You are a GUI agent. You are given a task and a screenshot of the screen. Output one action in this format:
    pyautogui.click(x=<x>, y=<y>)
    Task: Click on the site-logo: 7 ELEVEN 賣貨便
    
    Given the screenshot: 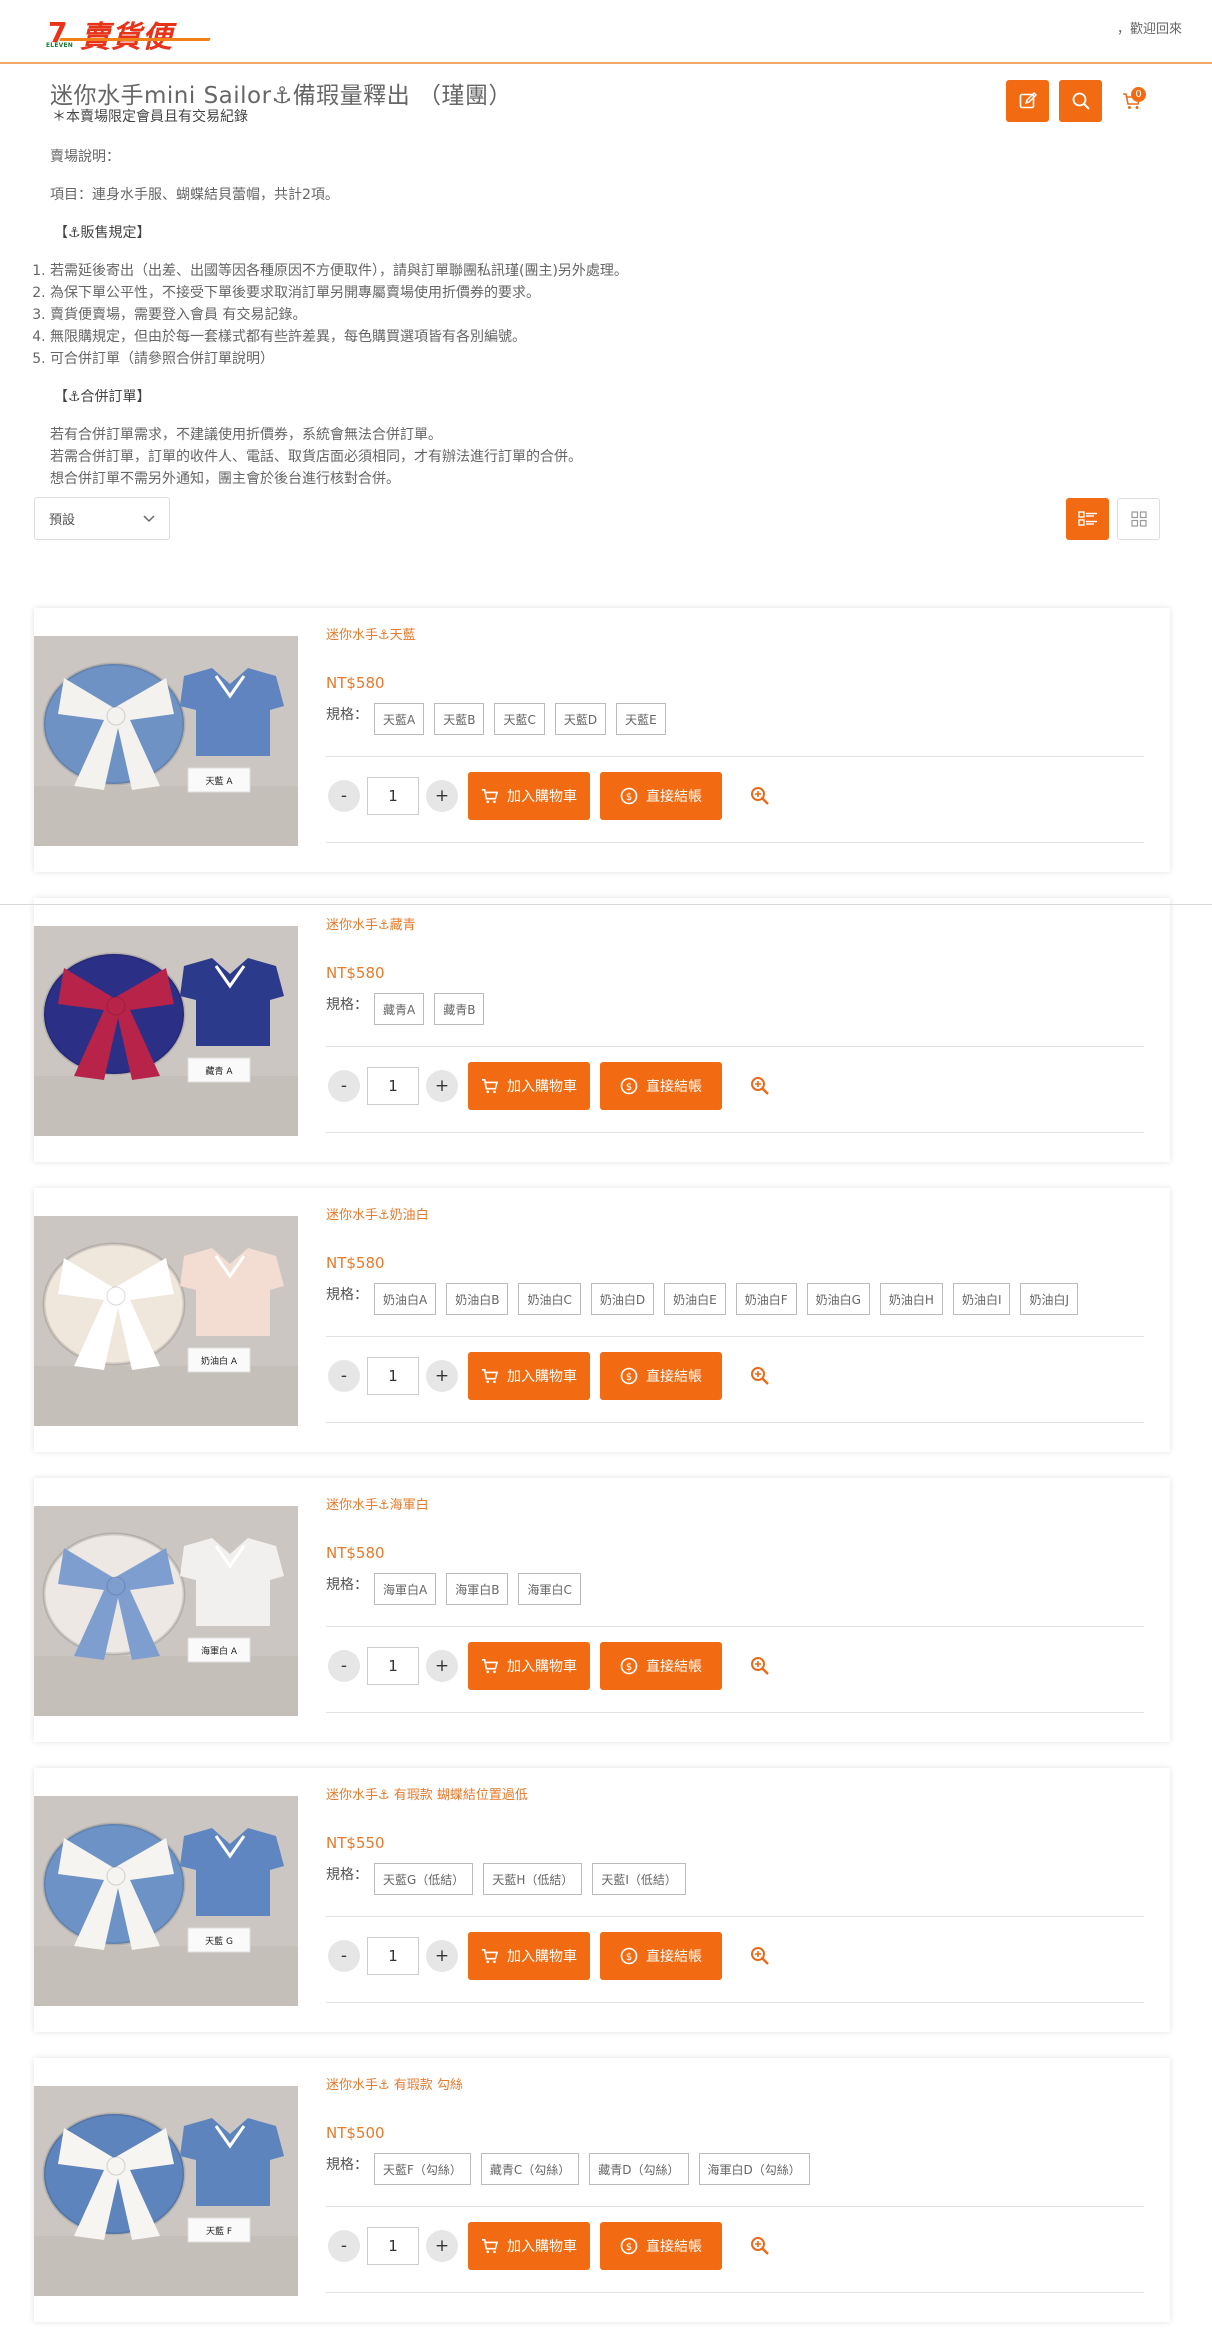 What is the action you would take?
    pyautogui.click(x=109, y=34)
    